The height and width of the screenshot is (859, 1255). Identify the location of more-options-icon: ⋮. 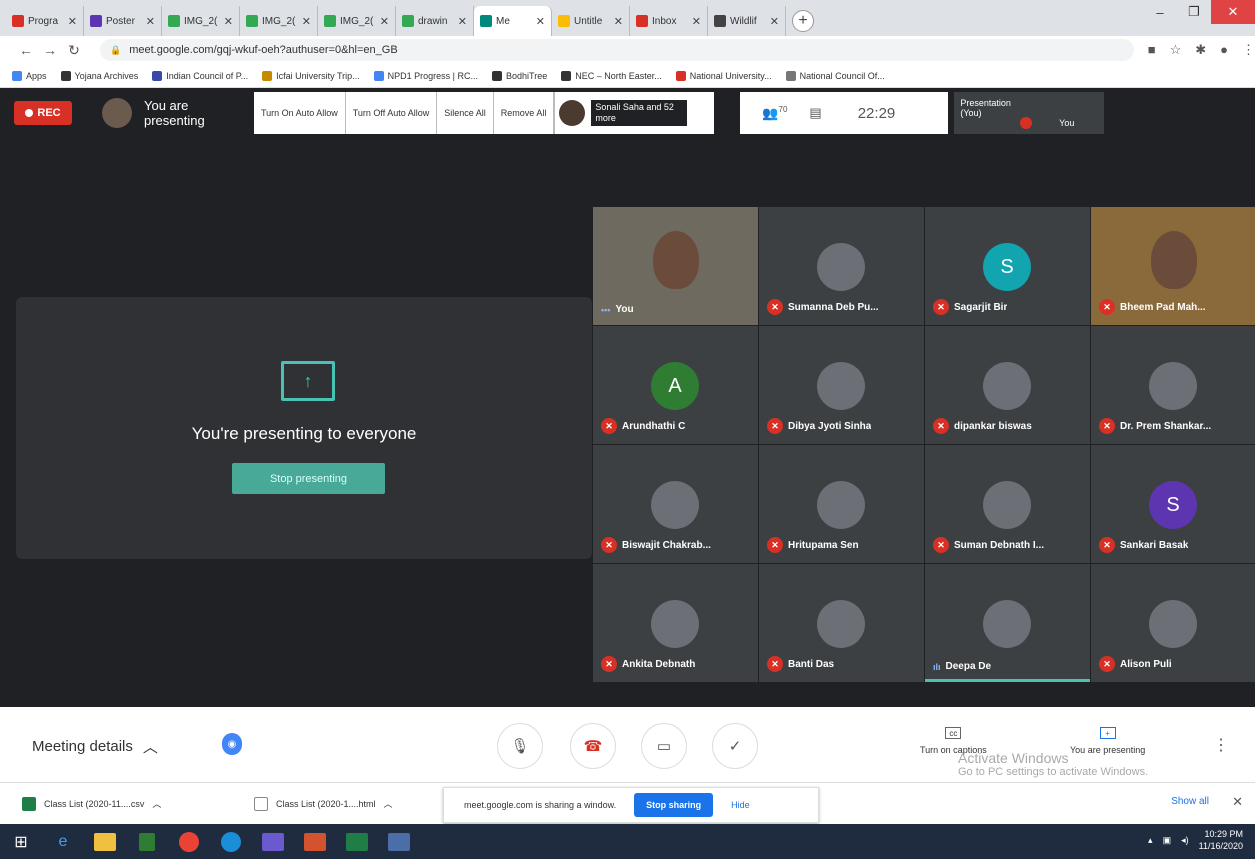
(1221, 745).